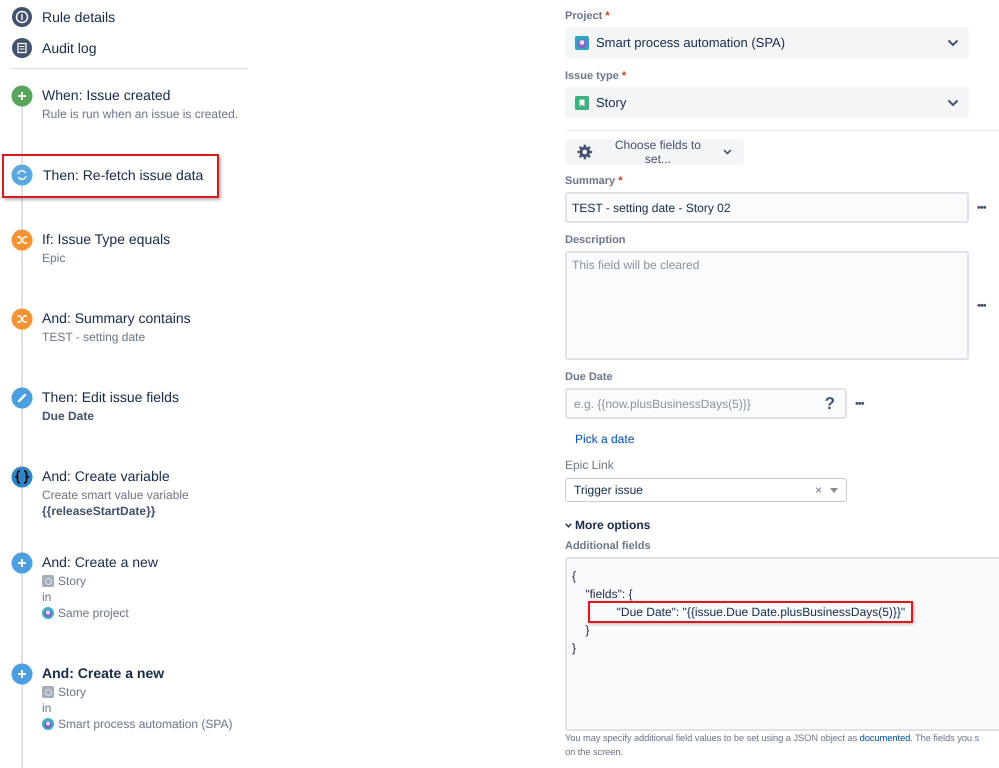 The height and width of the screenshot is (768, 999). What do you see at coordinates (94, 337) in the screenshot?
I see `step-detail: TEST - setting date` at bounding box center [94, 337].